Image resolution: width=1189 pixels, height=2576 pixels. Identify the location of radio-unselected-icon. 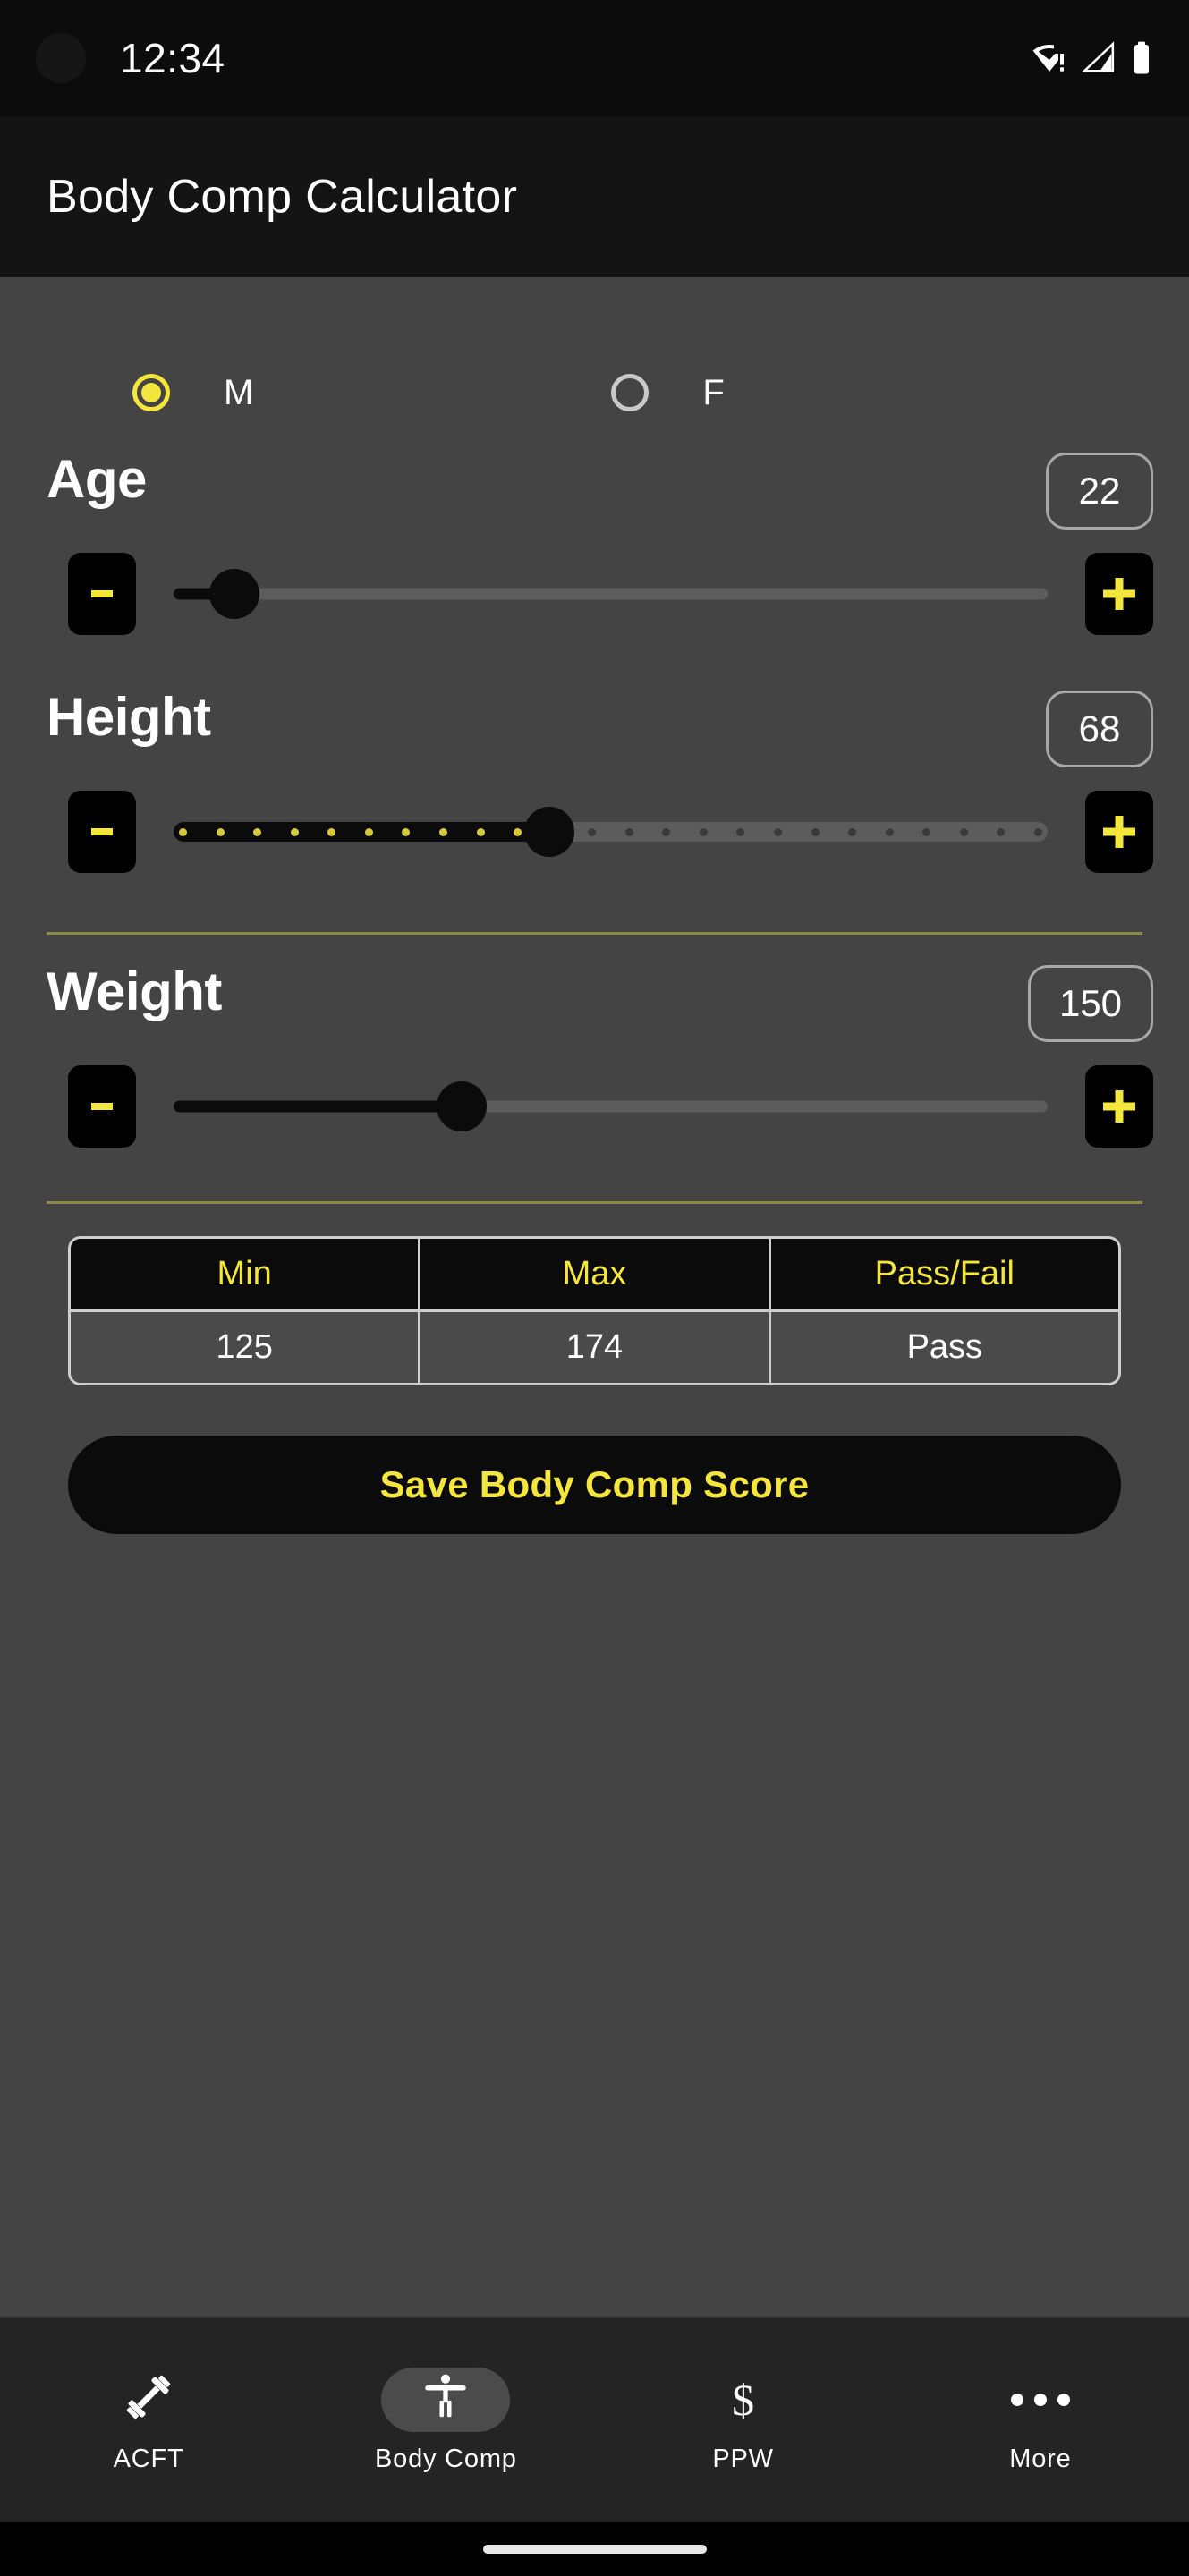
(630, 392).